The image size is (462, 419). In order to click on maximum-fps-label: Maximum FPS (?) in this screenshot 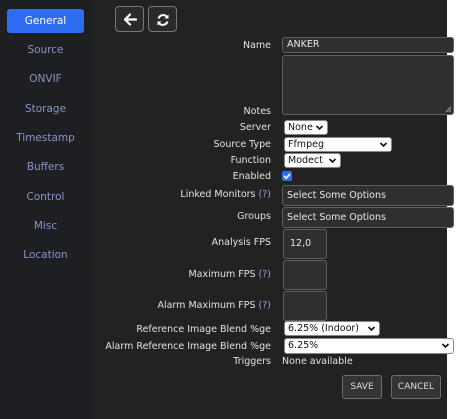, I will do `click(195, 274)`.